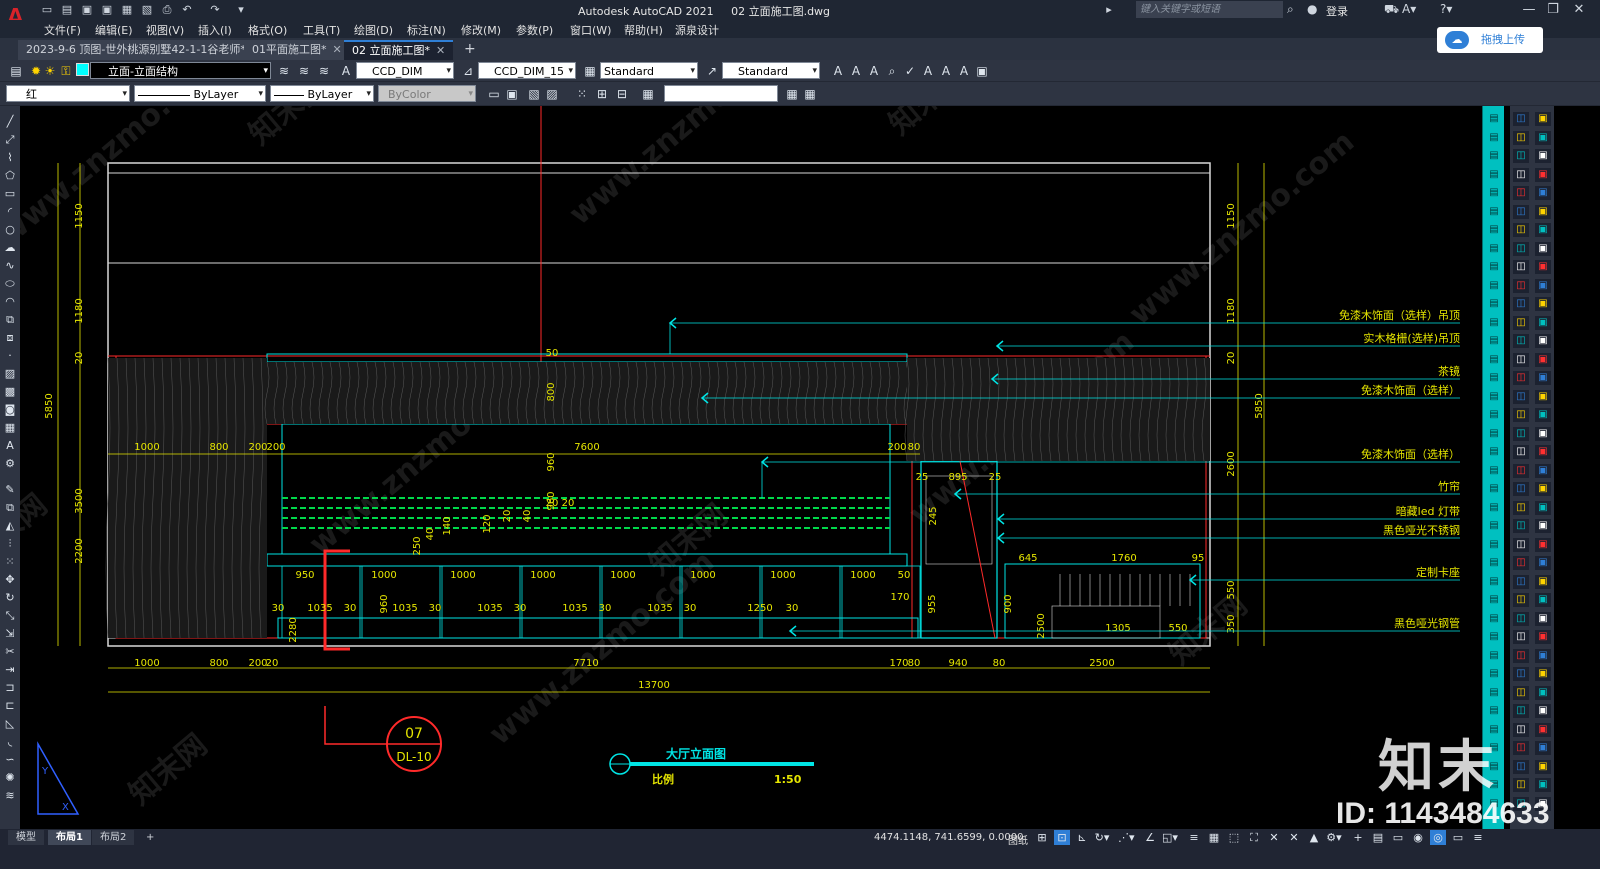 The width and height of the screenshot is (1600, 869). What do you see at coordinates (10, 742) in the screenshot?
I see `fillet-icon: ◟` at bounding box center [10, 742].